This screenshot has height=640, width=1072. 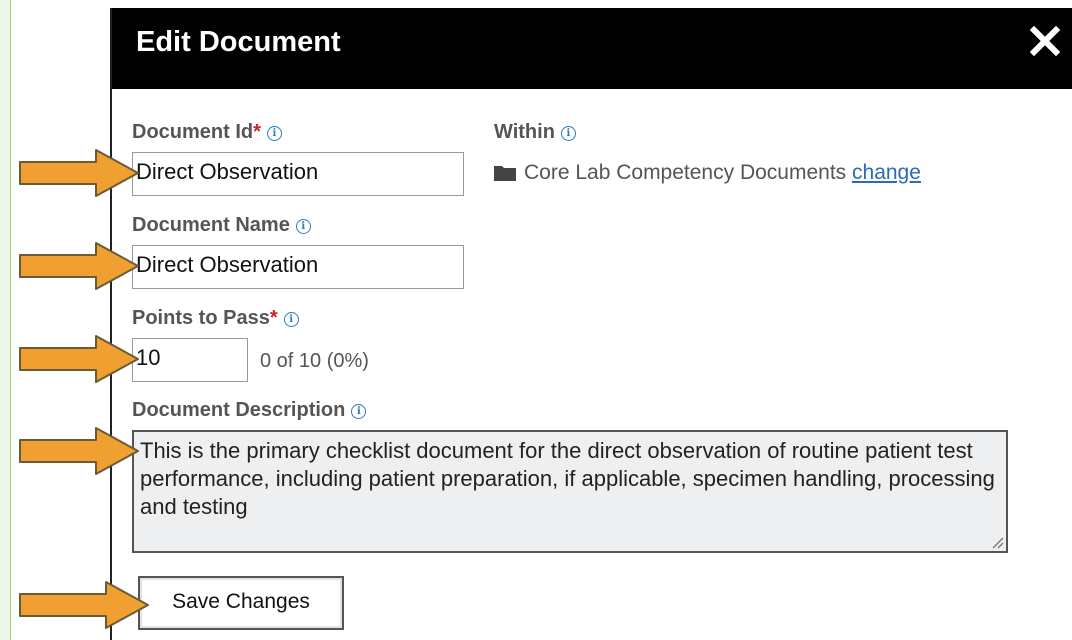 What do you see at coordinates (249, 410) in the screenshot?
I see `document-description-label: Document Description i` at bounding box center [249, 410].